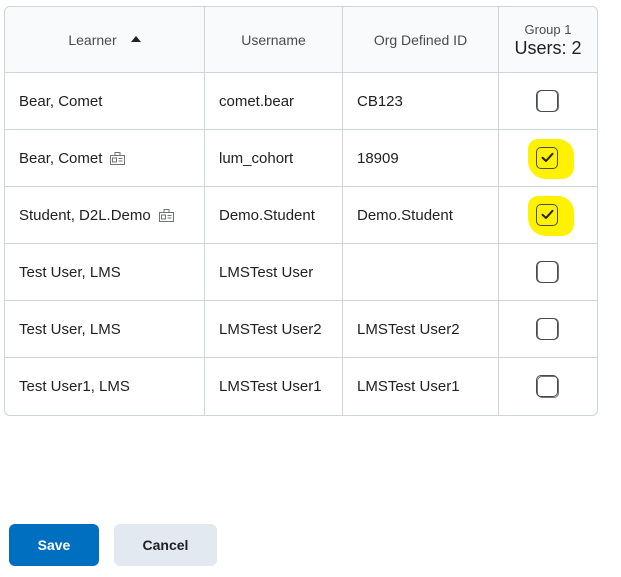 This screenshot has height=577, width=621. Describe the element at coordinates (274, 215) in the screenshot. I see `username-cell: Demo.Student` at that location.